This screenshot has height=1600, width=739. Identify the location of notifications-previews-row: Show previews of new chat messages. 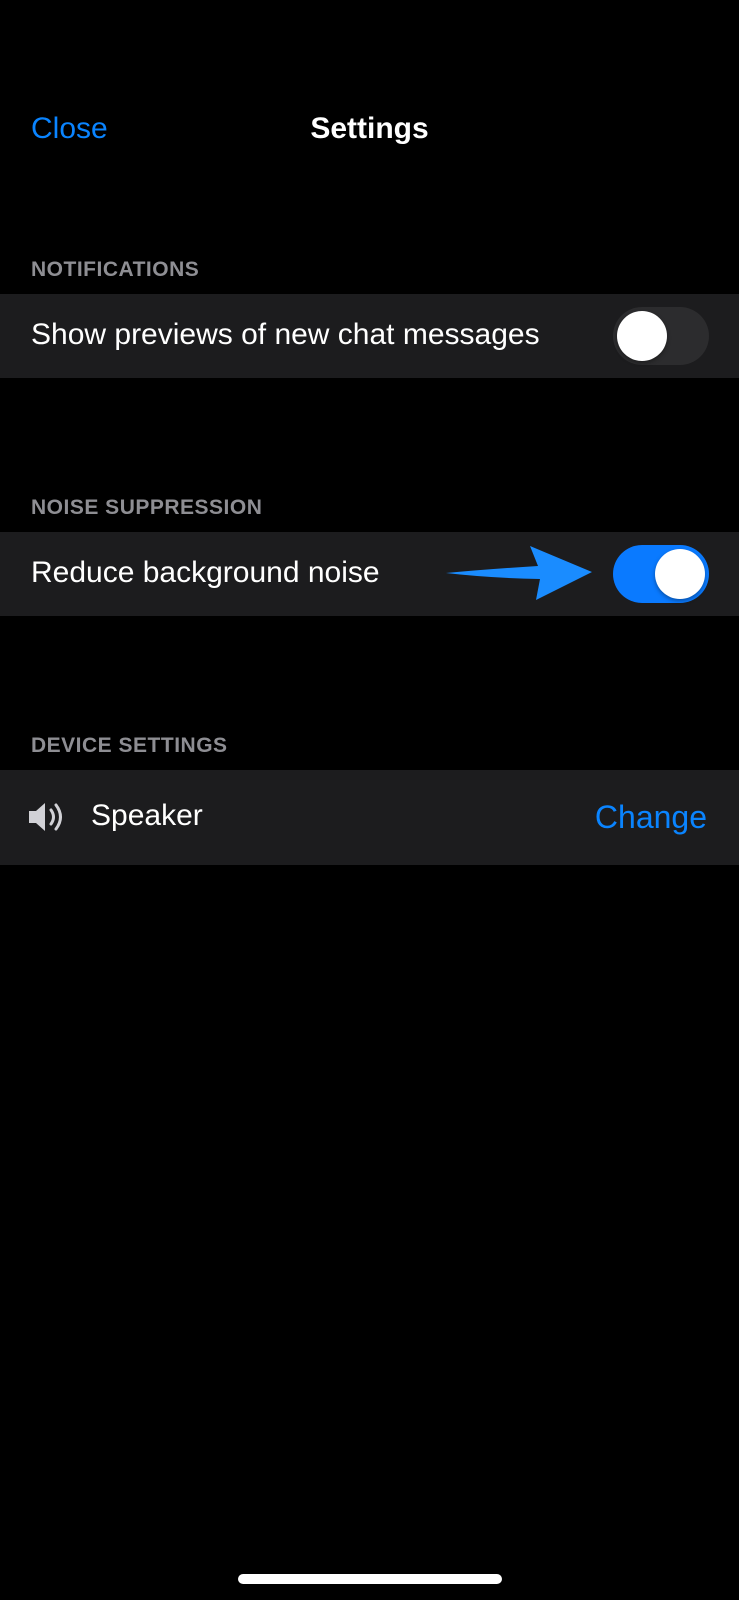
(369, 336).